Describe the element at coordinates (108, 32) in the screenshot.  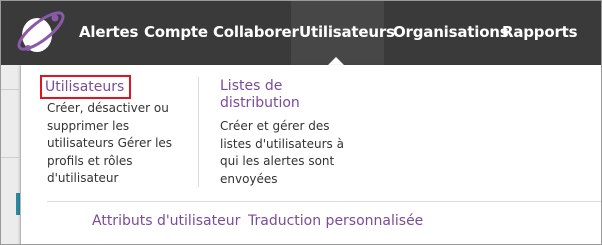
I see `nav-item-alertes: Alertes` at that location.